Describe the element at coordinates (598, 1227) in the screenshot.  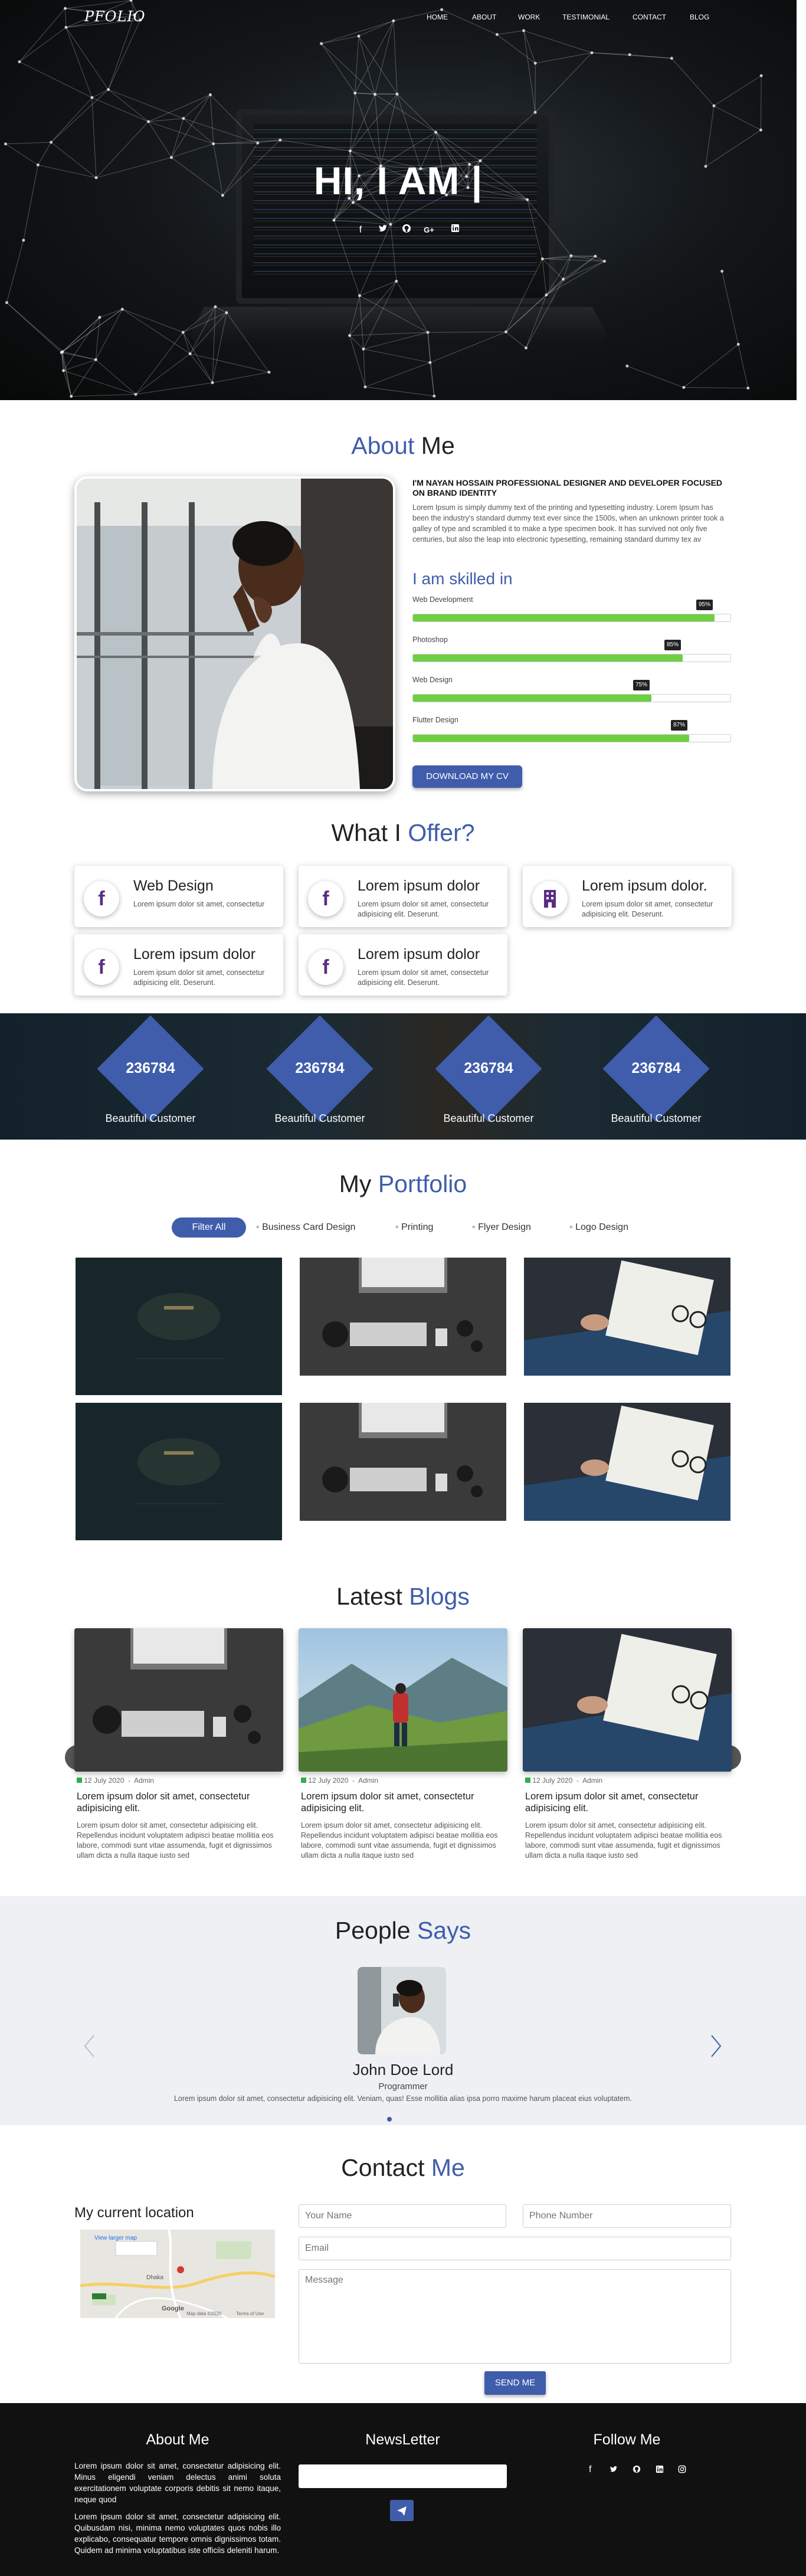
I see `filter-logo-design: ◦ Logo Design` at that location.